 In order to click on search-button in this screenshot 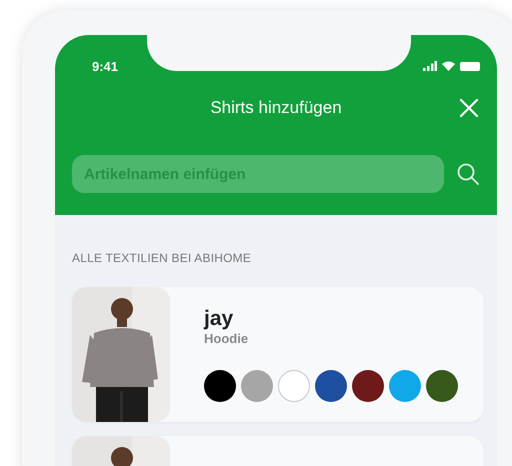, I will do `click(468, 174)`.